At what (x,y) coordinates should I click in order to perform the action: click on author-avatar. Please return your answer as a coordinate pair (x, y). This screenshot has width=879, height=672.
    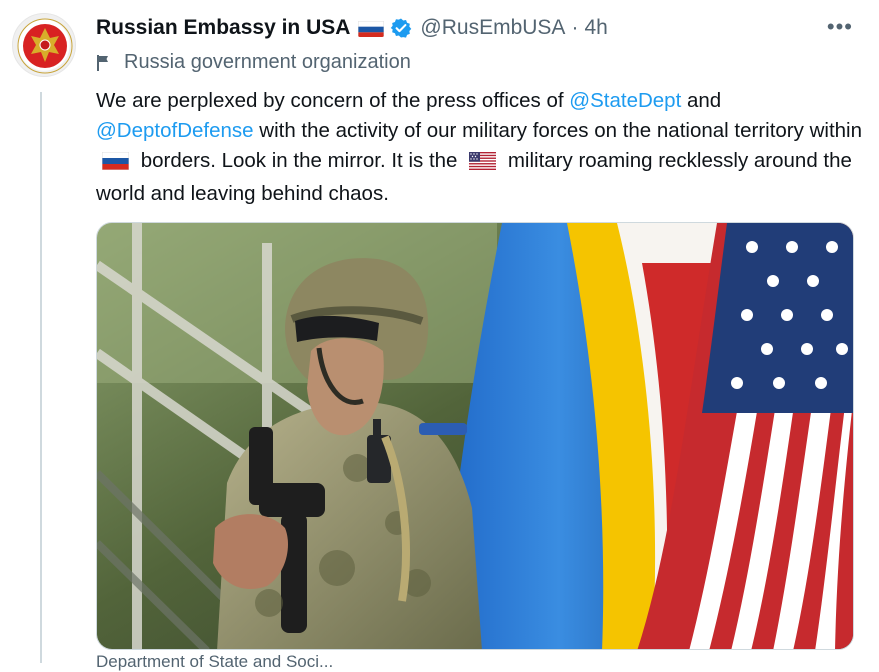
    Looking at the image, I should click on (44, 45).